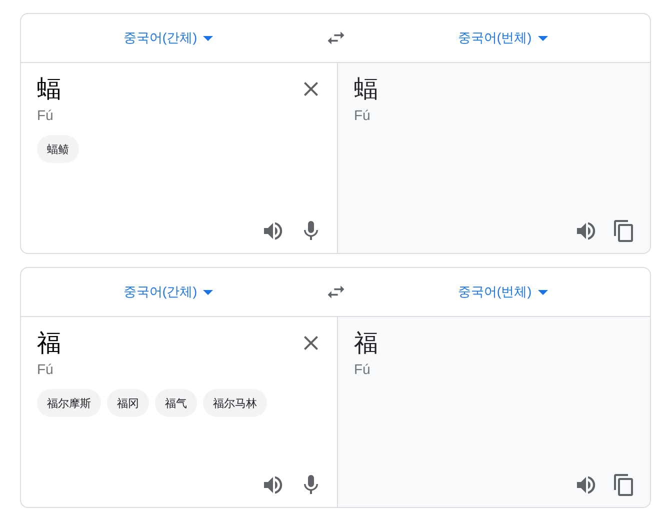  I want to click on suggestion-chip: 蝠鲼, so click(58, 149).